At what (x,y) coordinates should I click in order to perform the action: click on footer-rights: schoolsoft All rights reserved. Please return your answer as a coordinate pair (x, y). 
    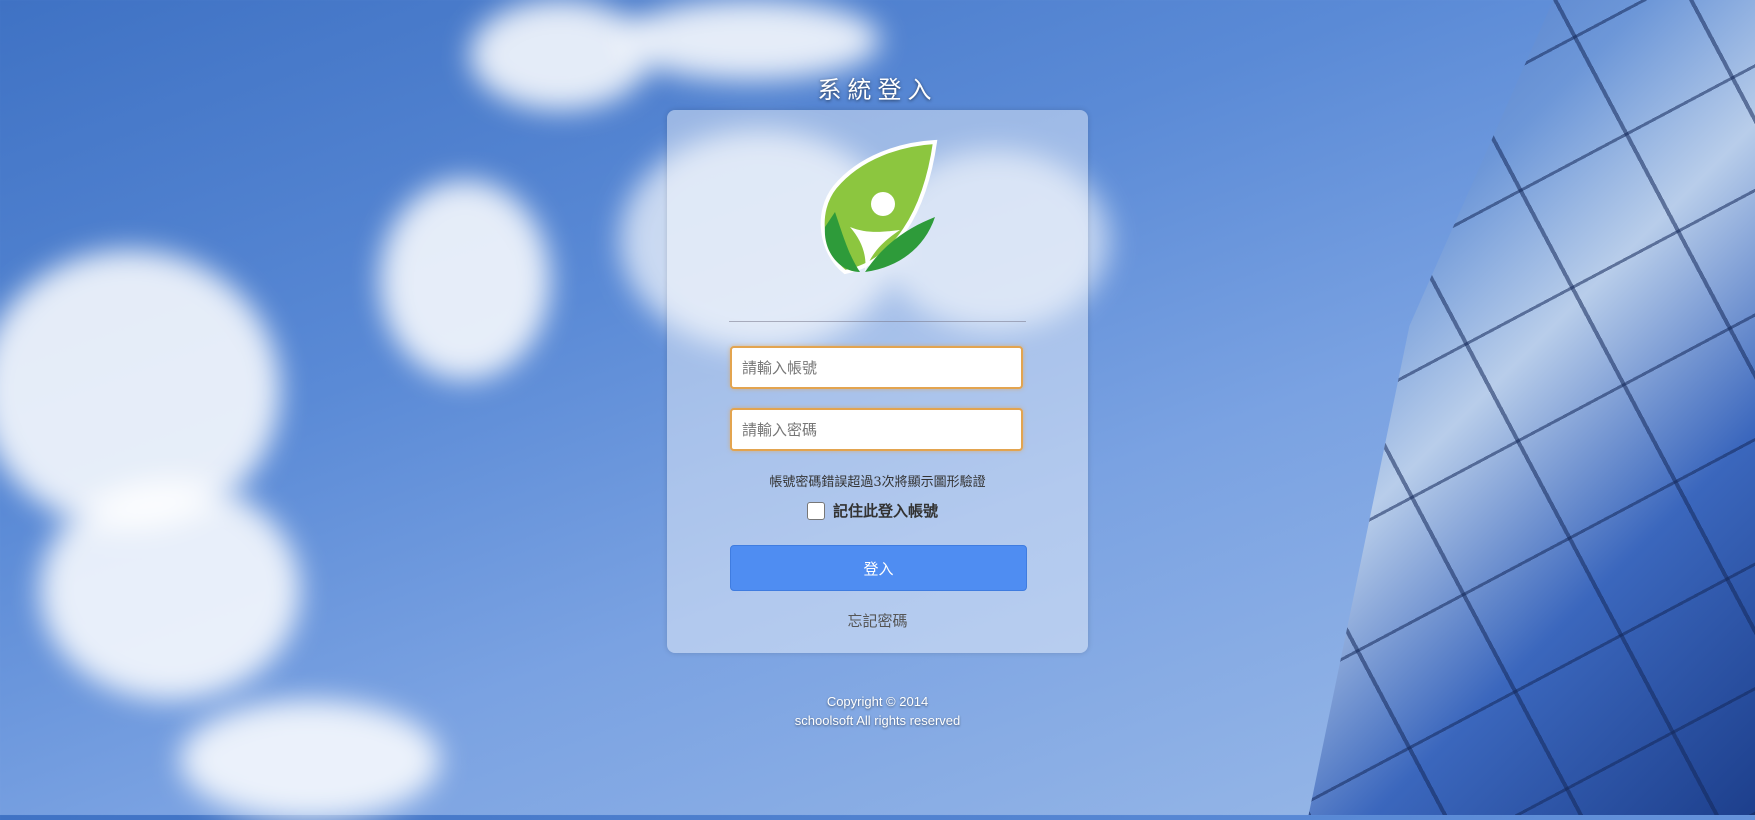
    Looking at the image, I should click on (877, 720).